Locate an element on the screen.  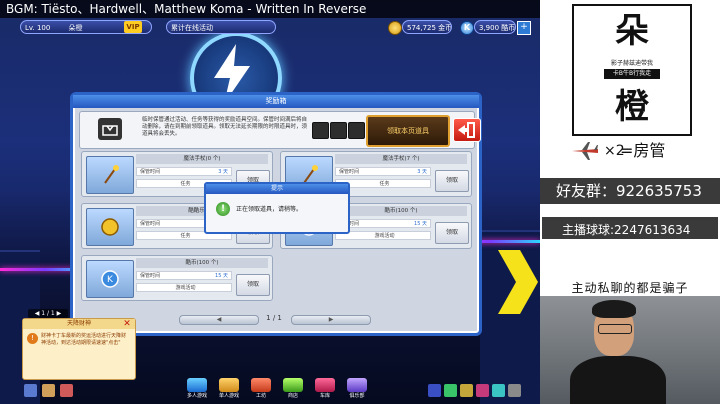
menu-garage: 车库 is located at coordinates (325, 389).